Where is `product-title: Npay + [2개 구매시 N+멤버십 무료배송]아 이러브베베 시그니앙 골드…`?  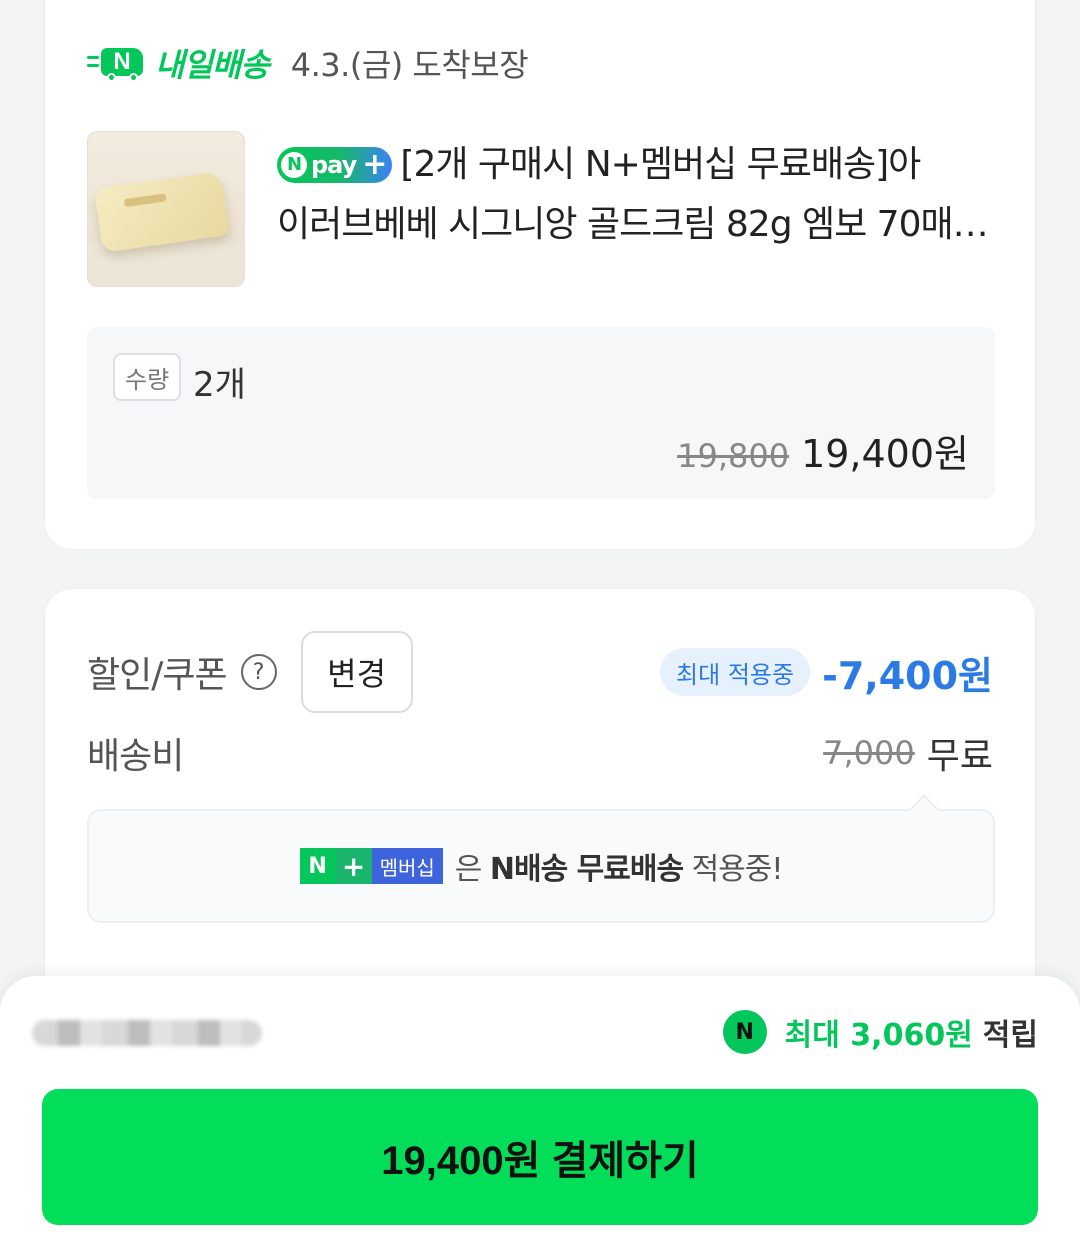 product-title: Npay + [2개 구매시 N+멤버십 무료배송]아 이러브베베 시그니앙 골드… is located at coordinates (637, 195).